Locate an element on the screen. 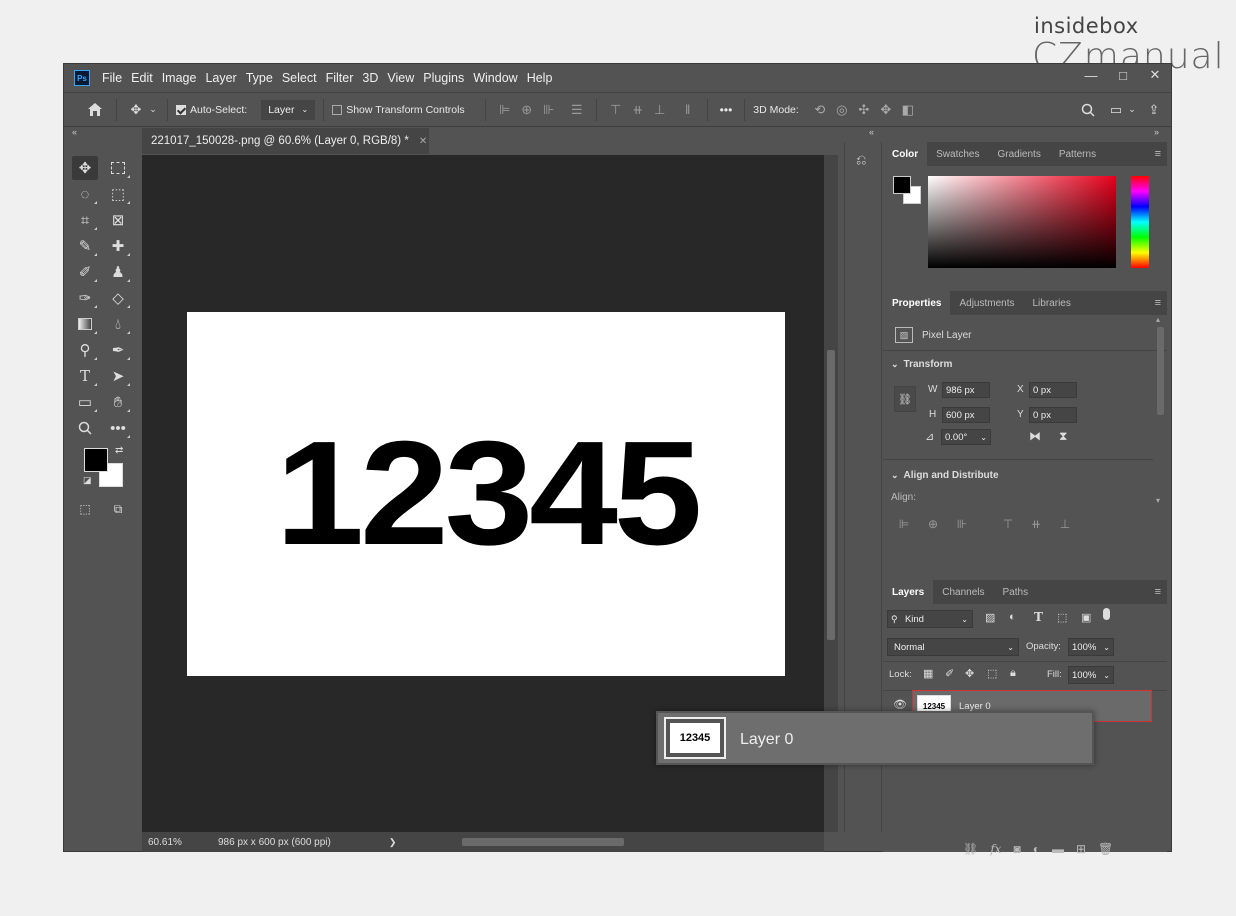 Image resolution: width=1236 pixels, height=916 pixels. fill-field: 100% ⌄ is located at coordinates (1091, 675).